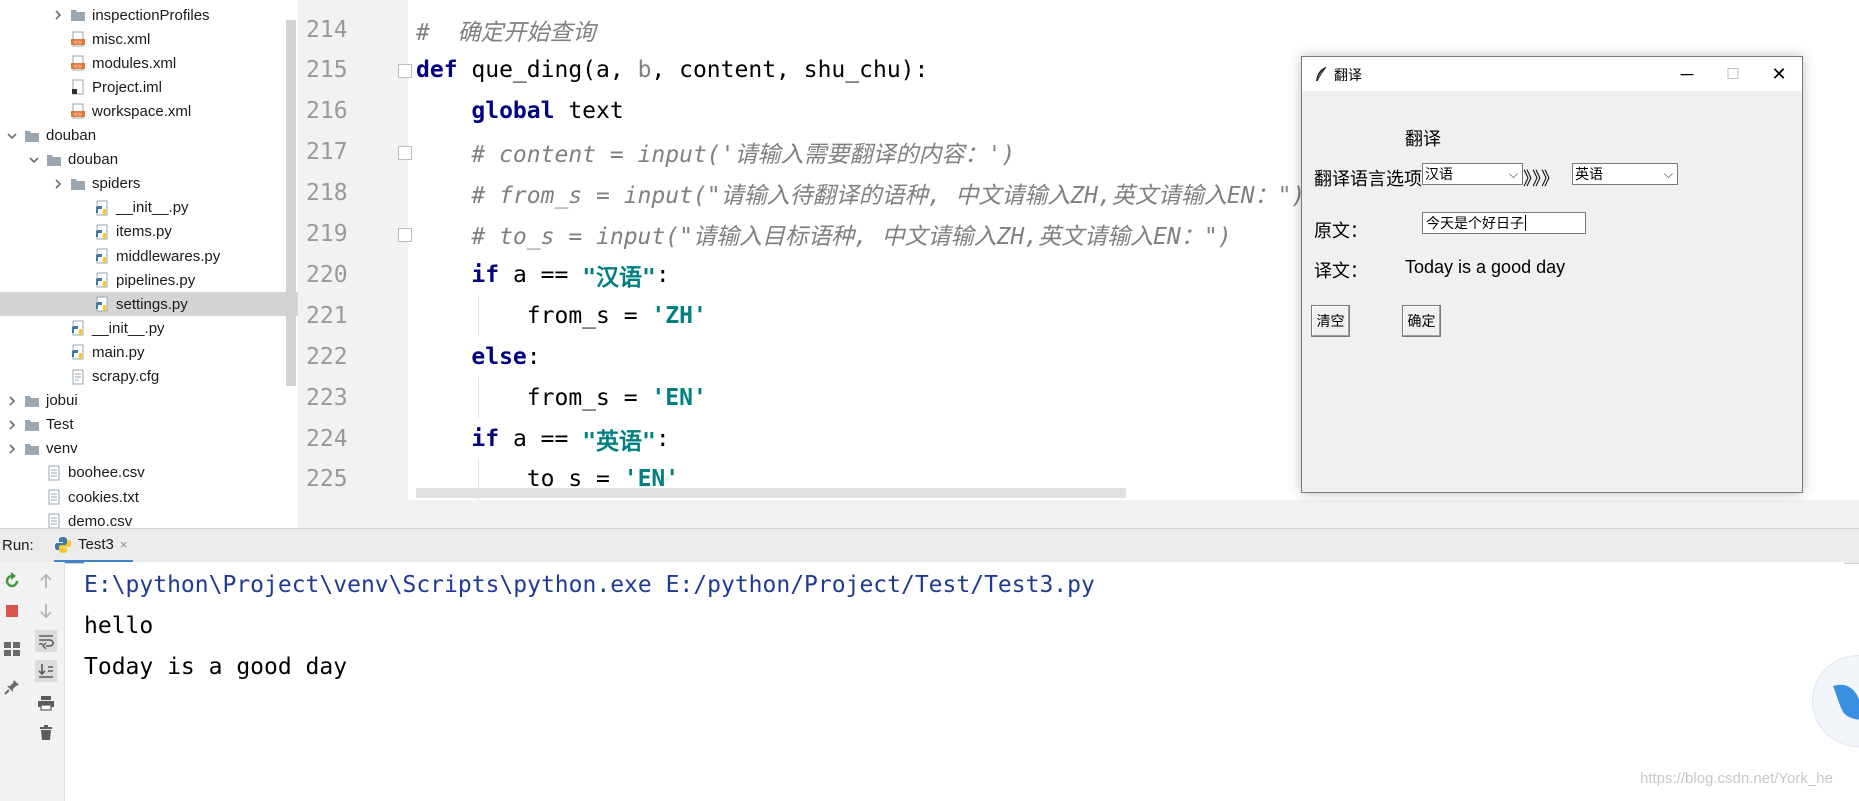 The height and width of the screenshot is (801, 1859). I want to click on code-line: def que_ding(a, b, content, shu_chu):, so click(672, 70).